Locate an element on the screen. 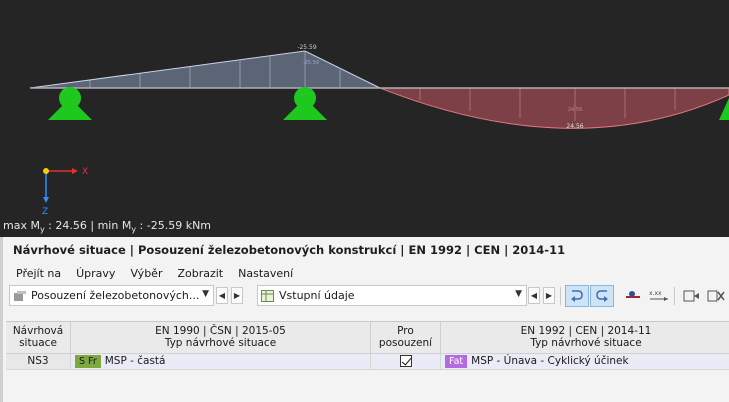  next-module-button: ▶ is located at coordinates (237, 295).